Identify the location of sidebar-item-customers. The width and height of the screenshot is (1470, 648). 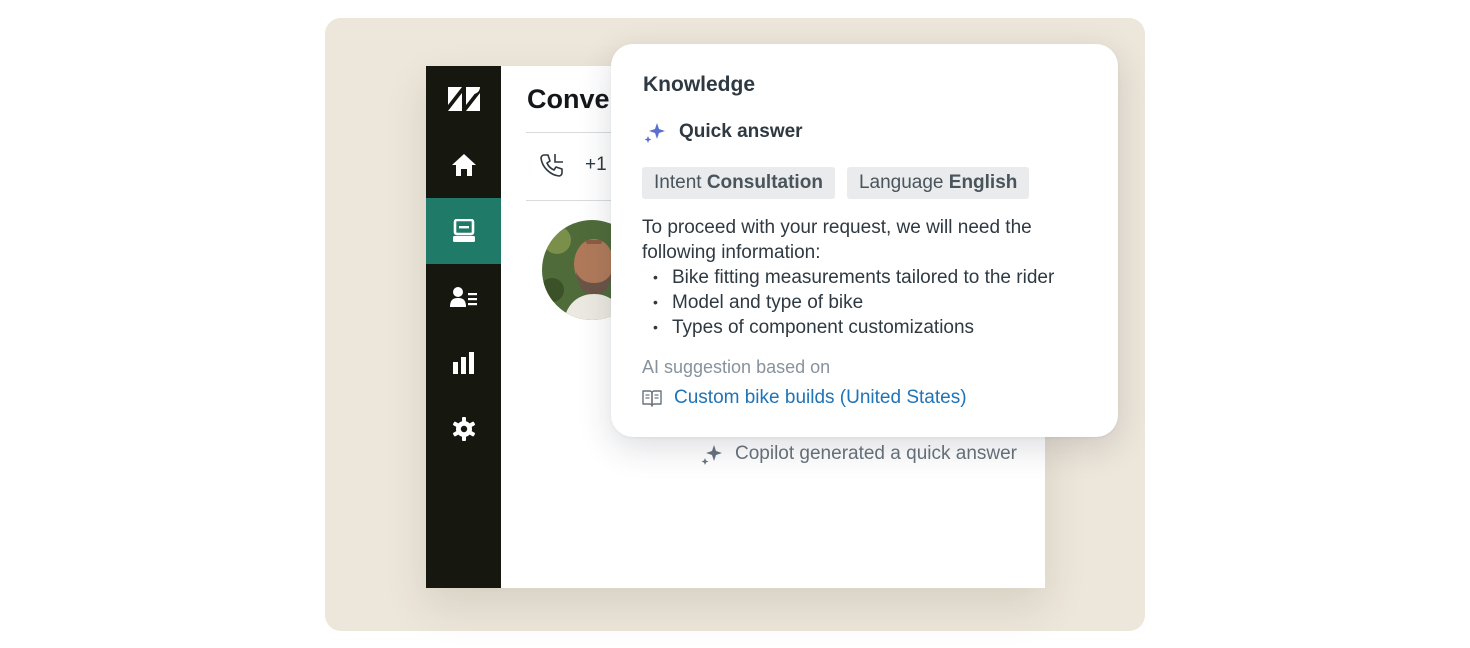
(463, 297).